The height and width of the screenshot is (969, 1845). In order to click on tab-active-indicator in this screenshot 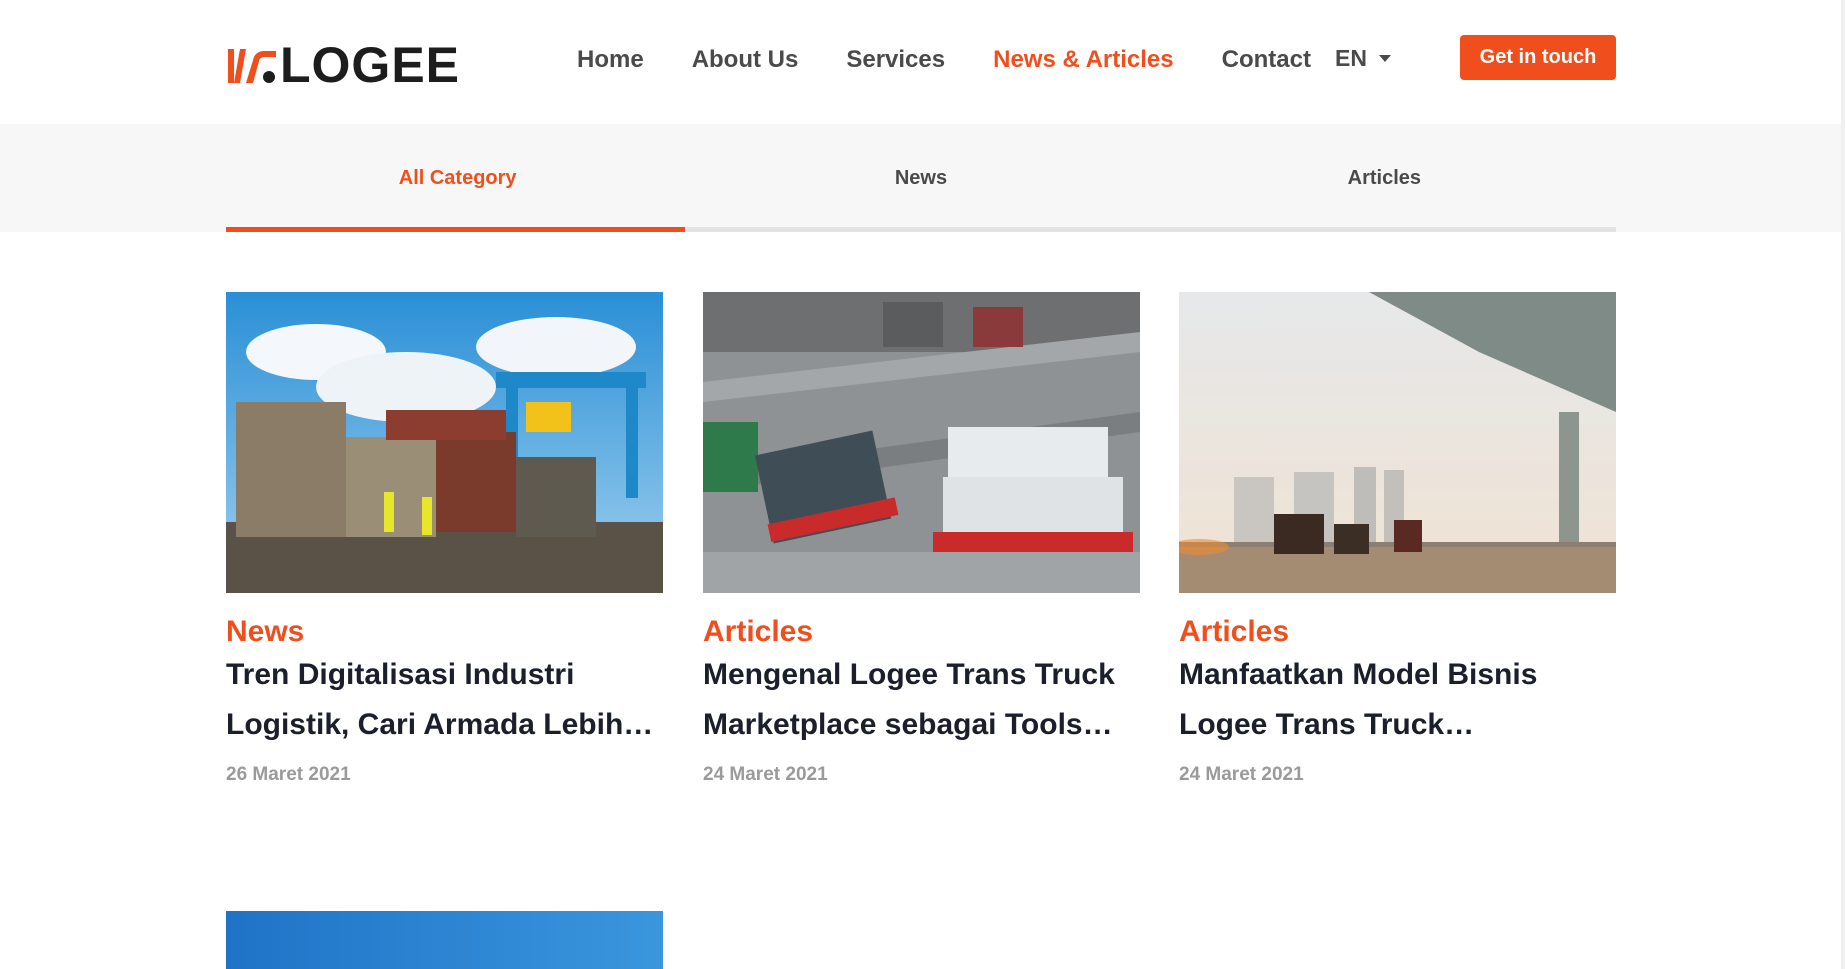, I will do `click(455, 229)`.